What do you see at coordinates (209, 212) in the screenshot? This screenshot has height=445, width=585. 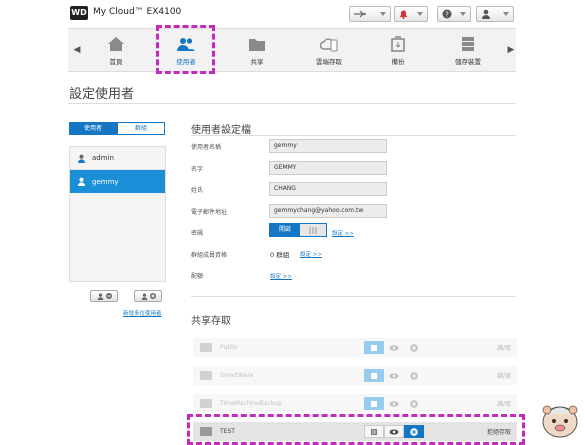 I see `email-label: 電子郵件地址` at bounding box center [209, 212].